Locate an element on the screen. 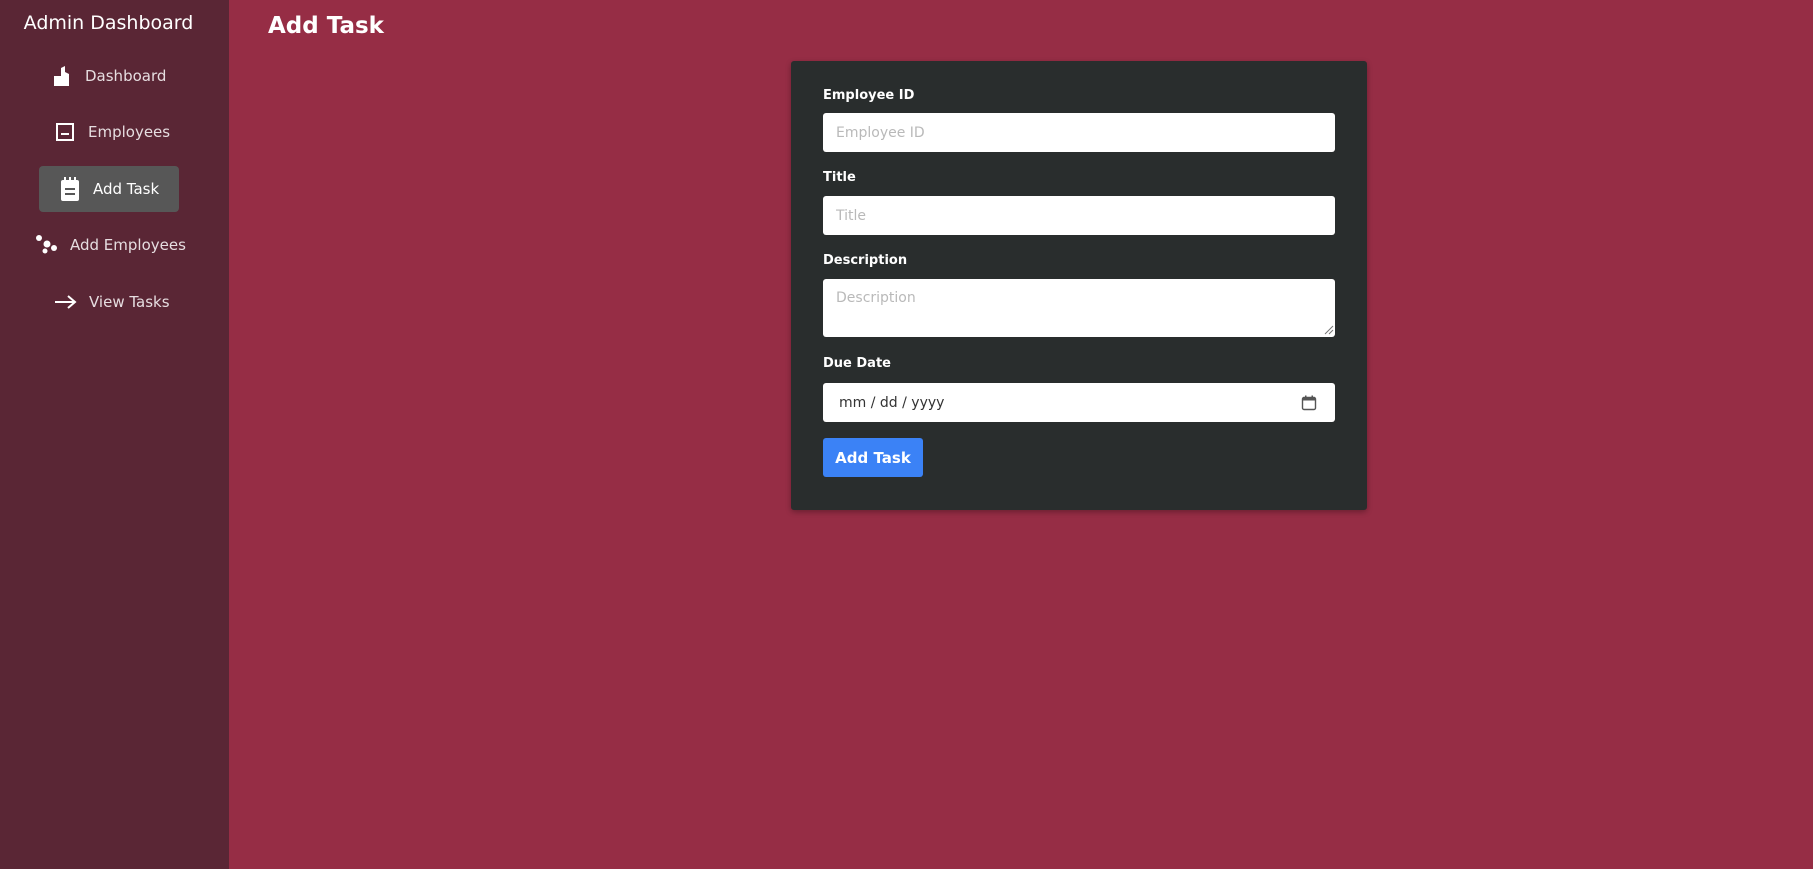 Image resolution: width=1813 pixels, height=869 pixels. page-title: Add Task is located at coordinates (326, 26).